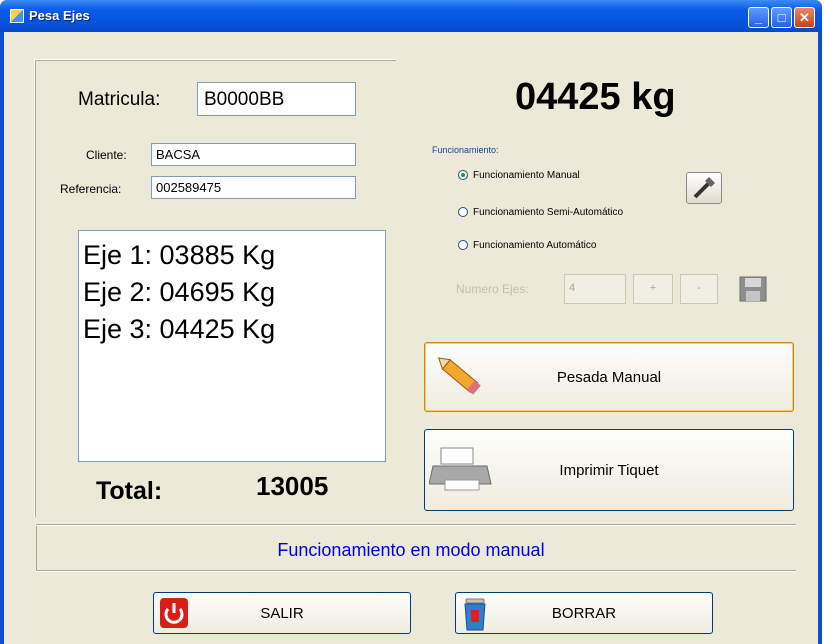 The width and height of the screenshot is (824, 644). I want to click on mode-group-label: Funcionamiento:, so click(465, 150).